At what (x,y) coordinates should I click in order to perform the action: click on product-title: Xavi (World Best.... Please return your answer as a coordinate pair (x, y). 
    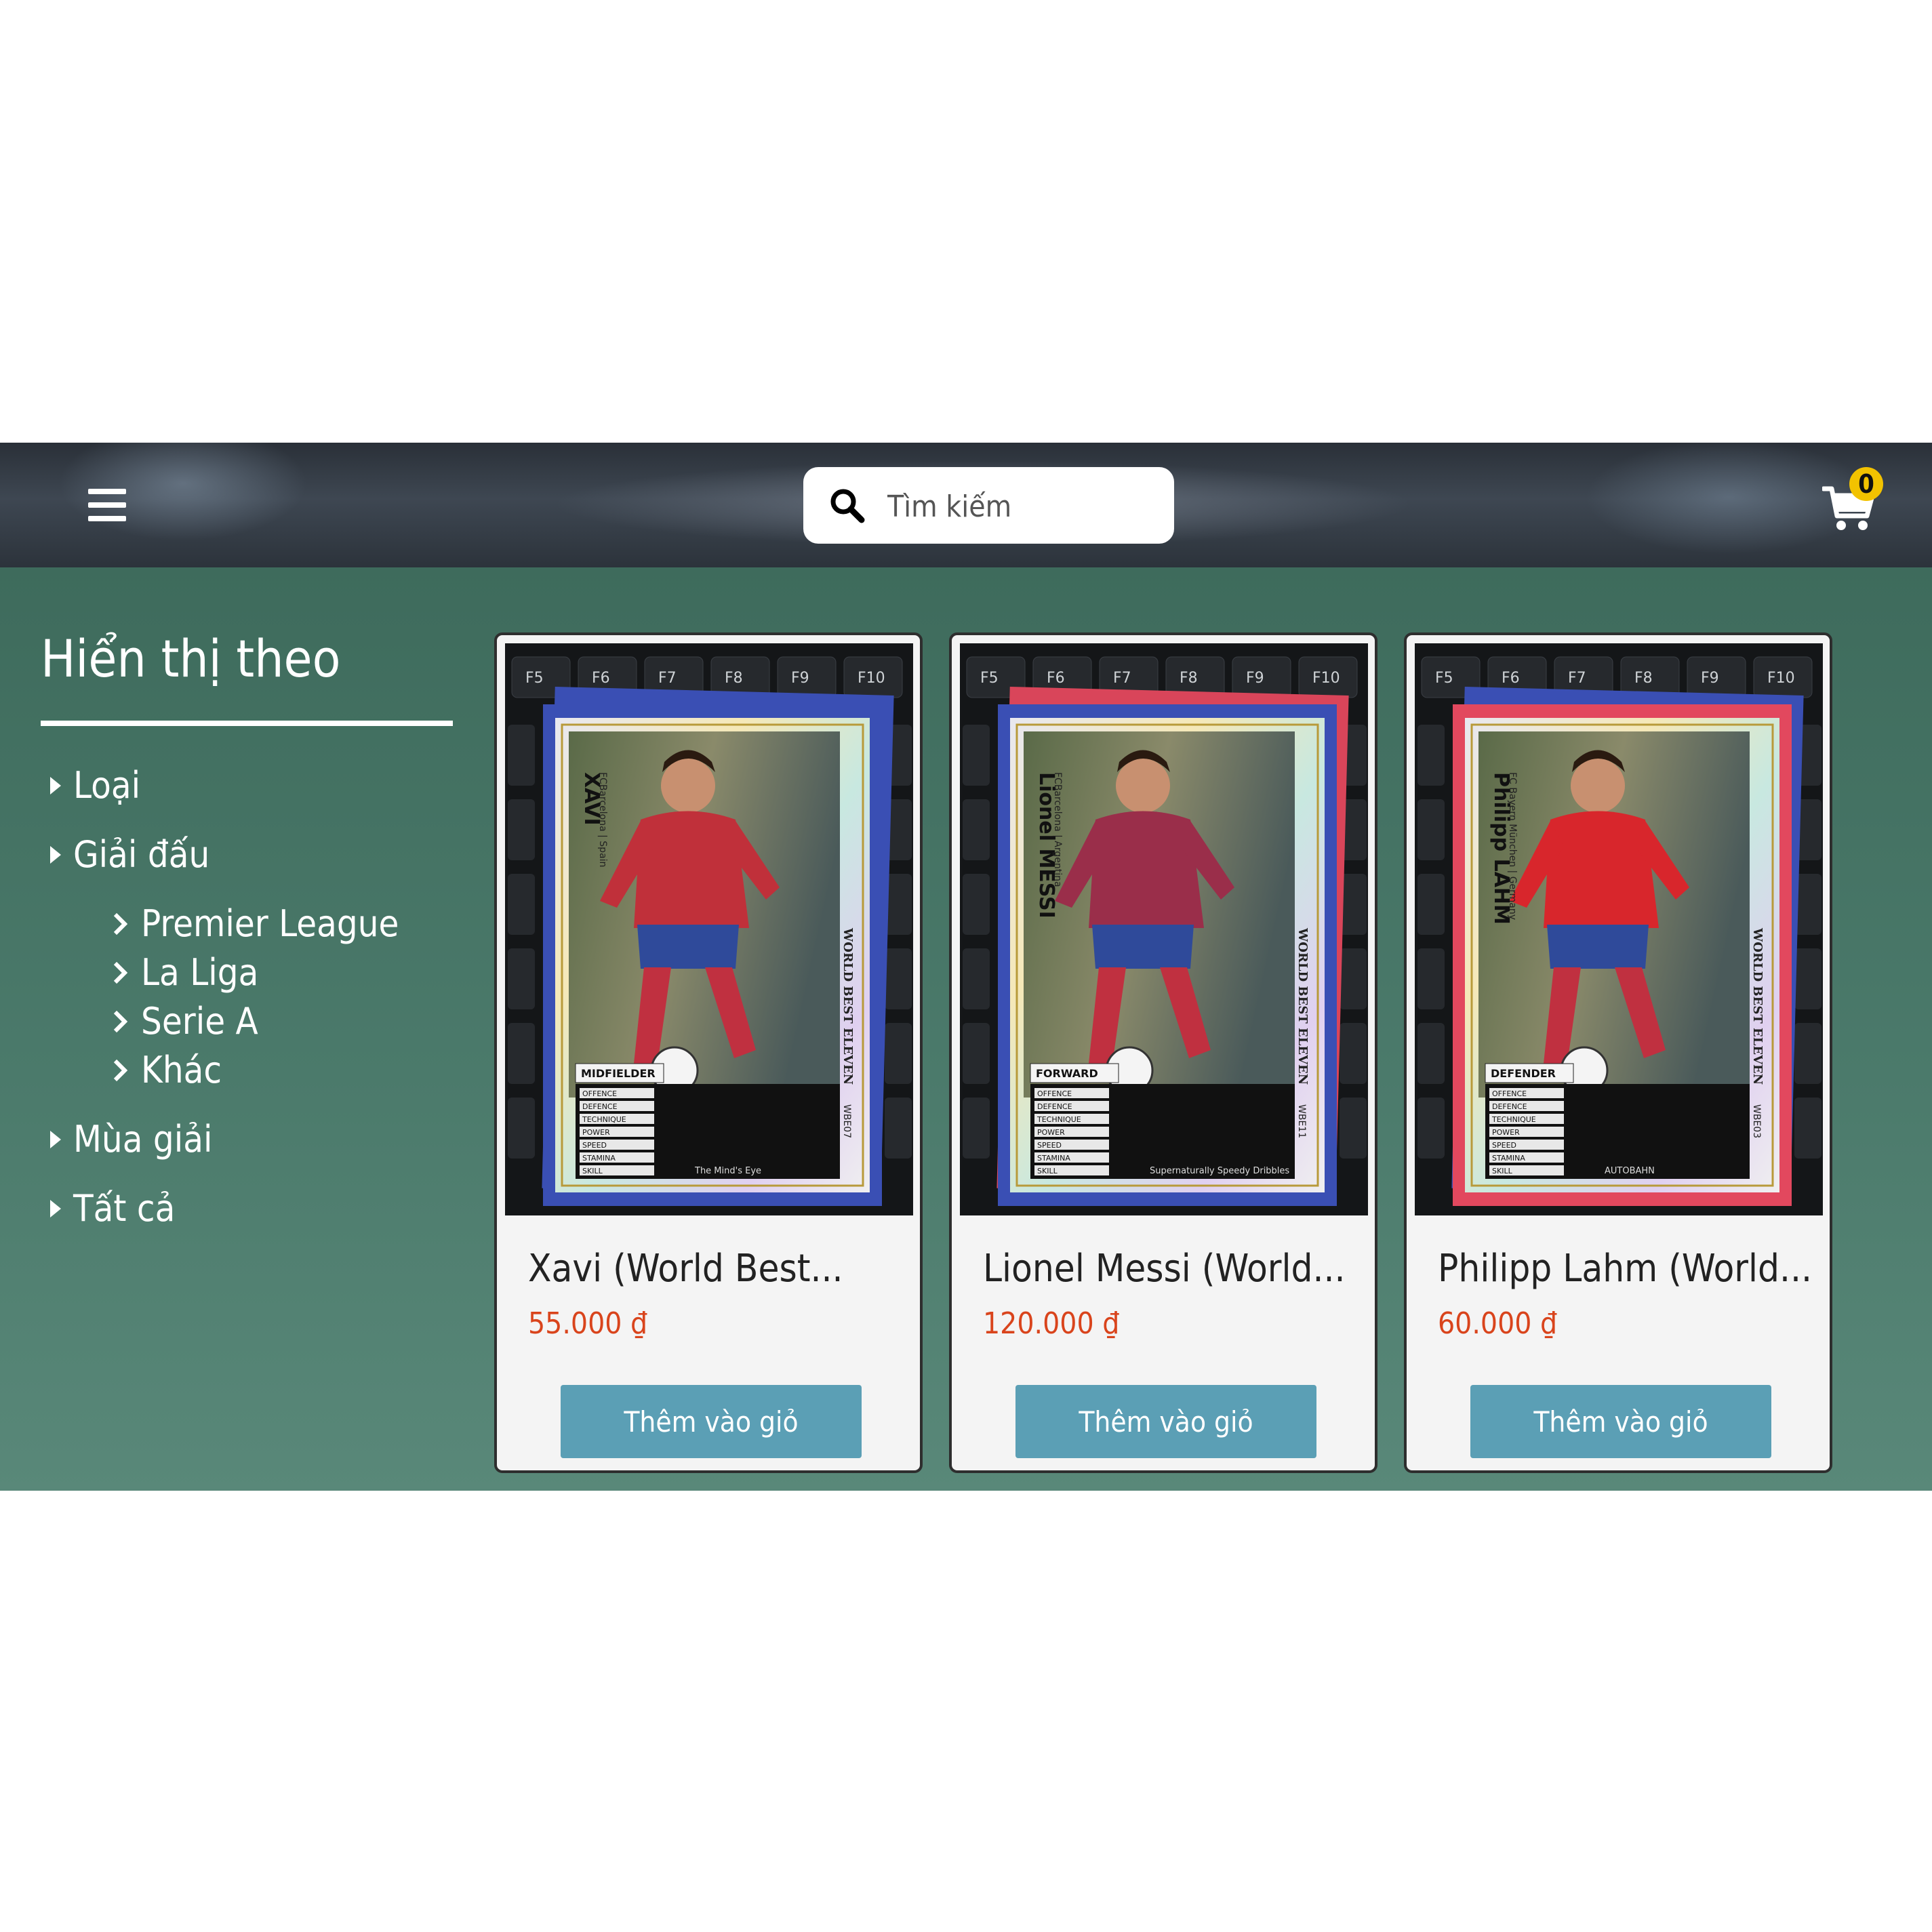
    Looking at the image, I should click on (685, 1269).